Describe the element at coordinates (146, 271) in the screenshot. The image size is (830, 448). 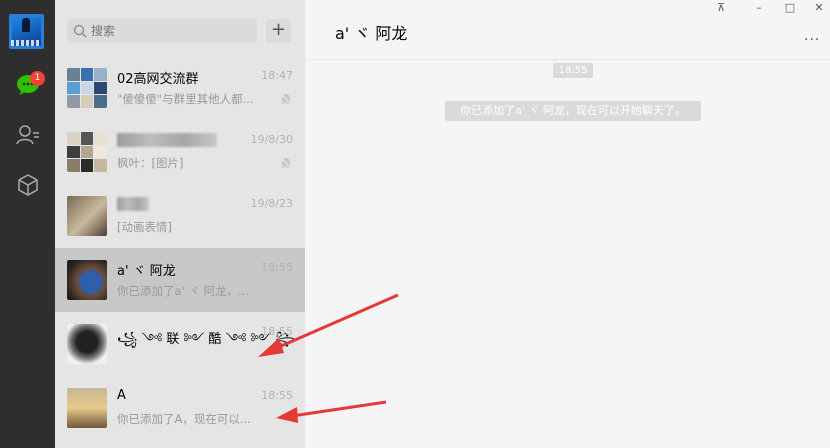
I see `chat-name: a' ヾ 阿龙` at that location.